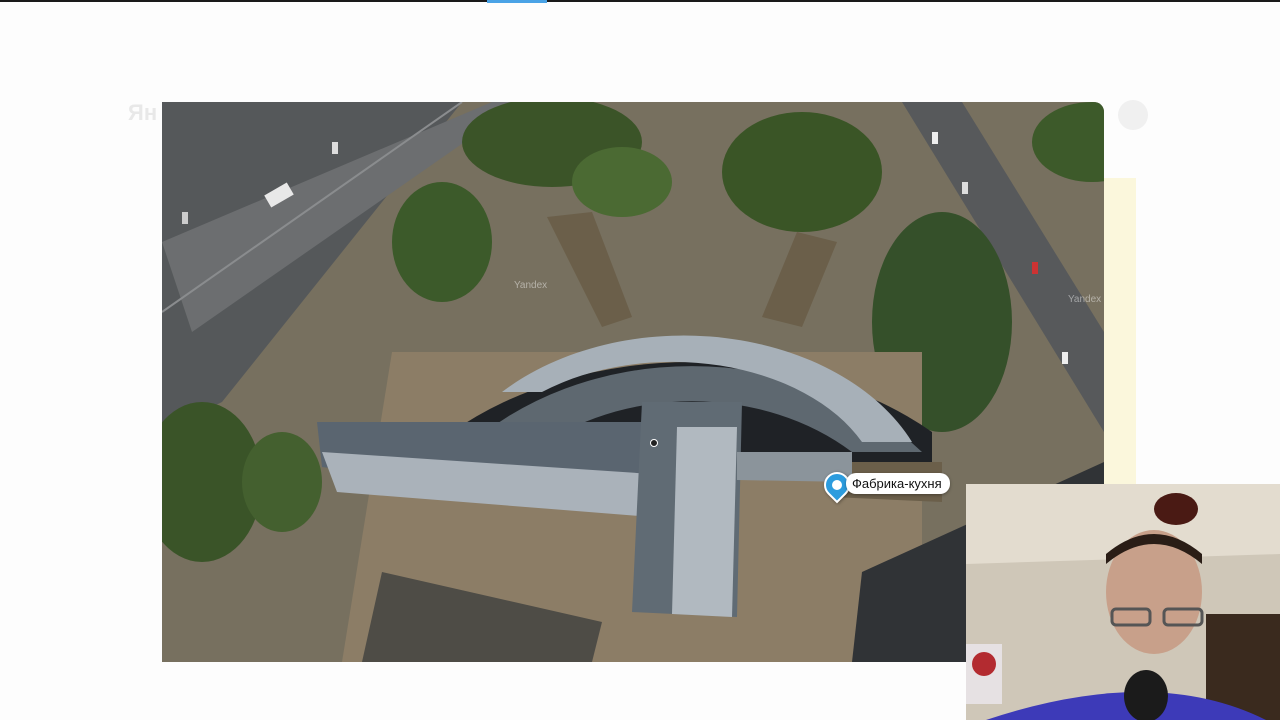  What do you see at coordinates (143, 112) in the screenshot?
I see `background-logo: Ян` at bounding box center [143, 112].